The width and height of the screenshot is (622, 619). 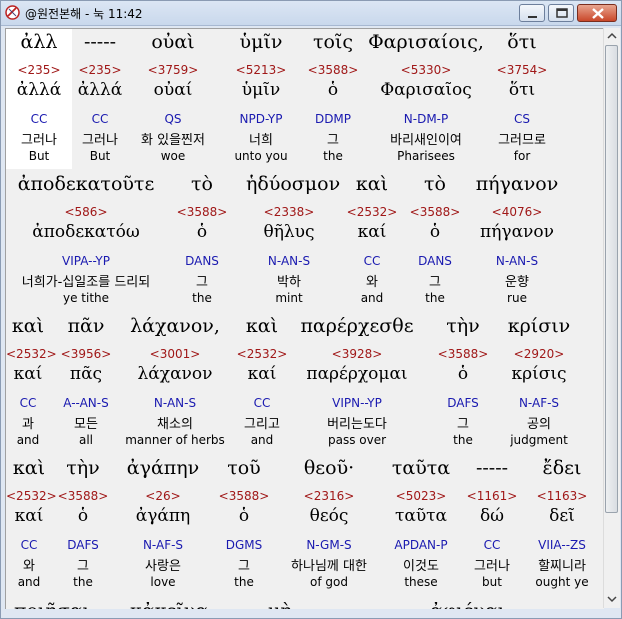 What do you see at coordinates (463, 440) in the screenshot?
I see `word-eng: the` at bounding box center [463, 440].